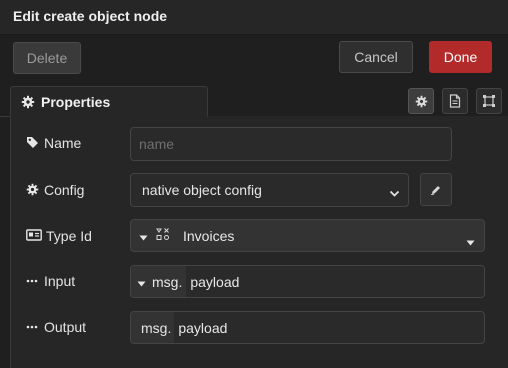  I want to click on tag-icon, so click(33, 143).